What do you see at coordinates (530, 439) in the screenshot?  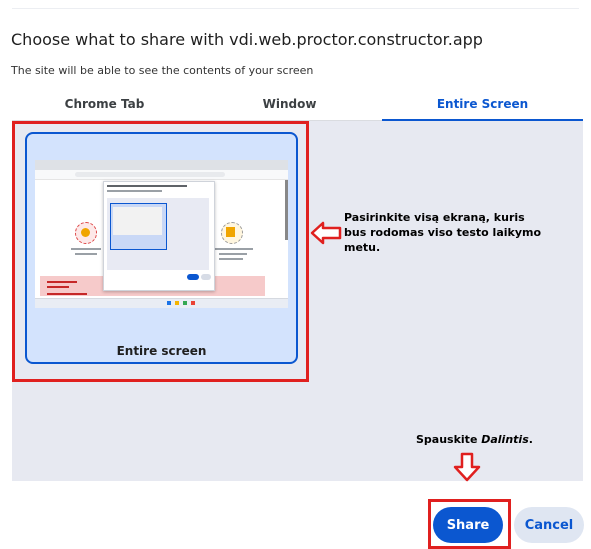 I see `annotation-share-suffix: .` at bounding box center [530, 439].